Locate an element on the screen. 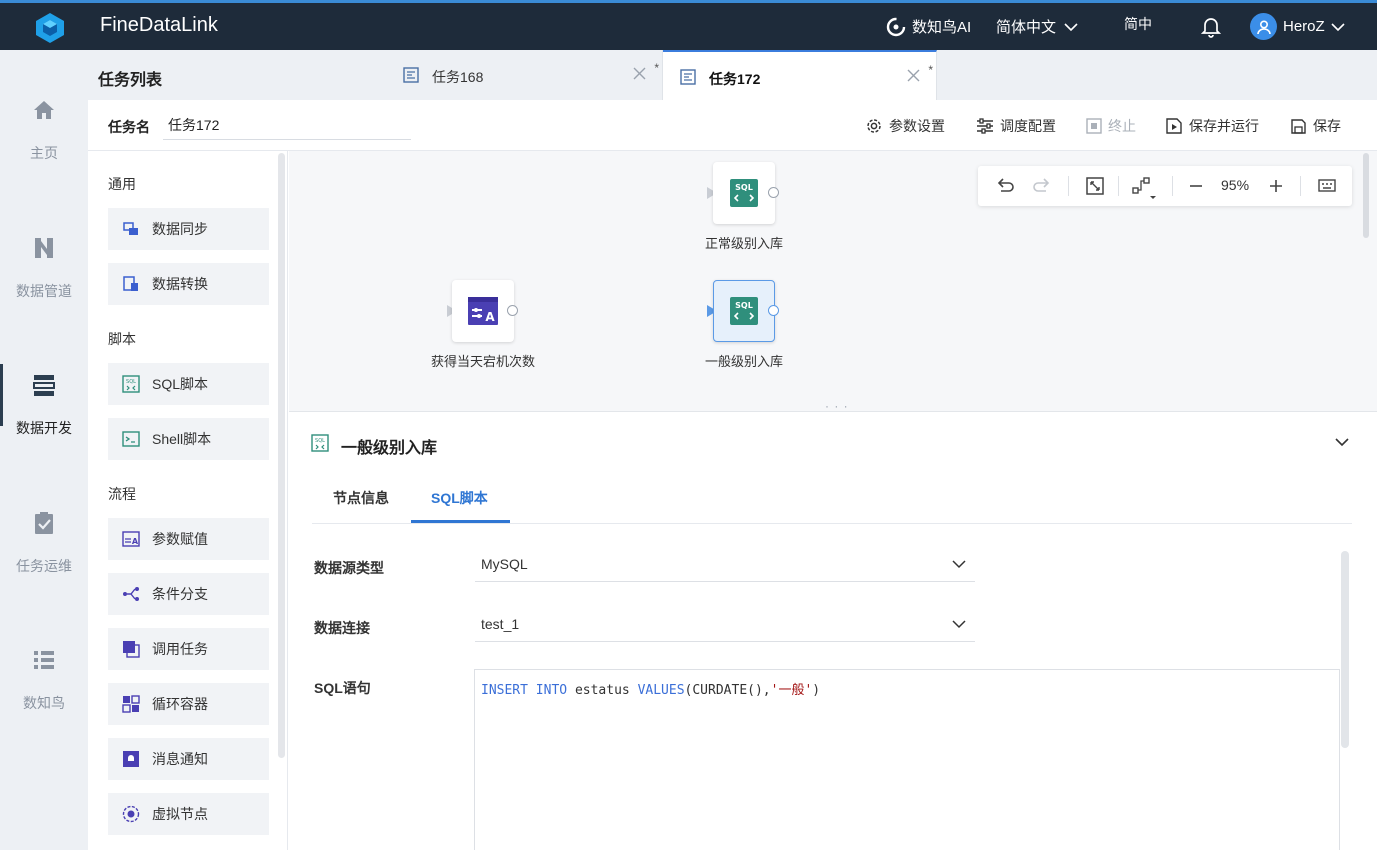 Image resolution: width=1377 pixels, height=850 pixels. connection-label: 数据连接 is located at coordinates (342, 628).